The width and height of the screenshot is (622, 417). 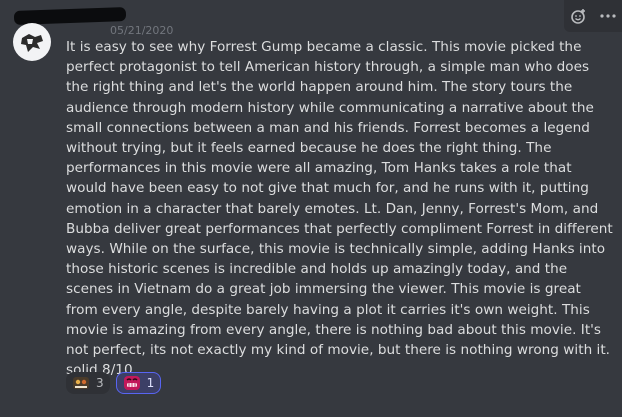 I want to click on message-toolbar, so click(x=593, y=16).